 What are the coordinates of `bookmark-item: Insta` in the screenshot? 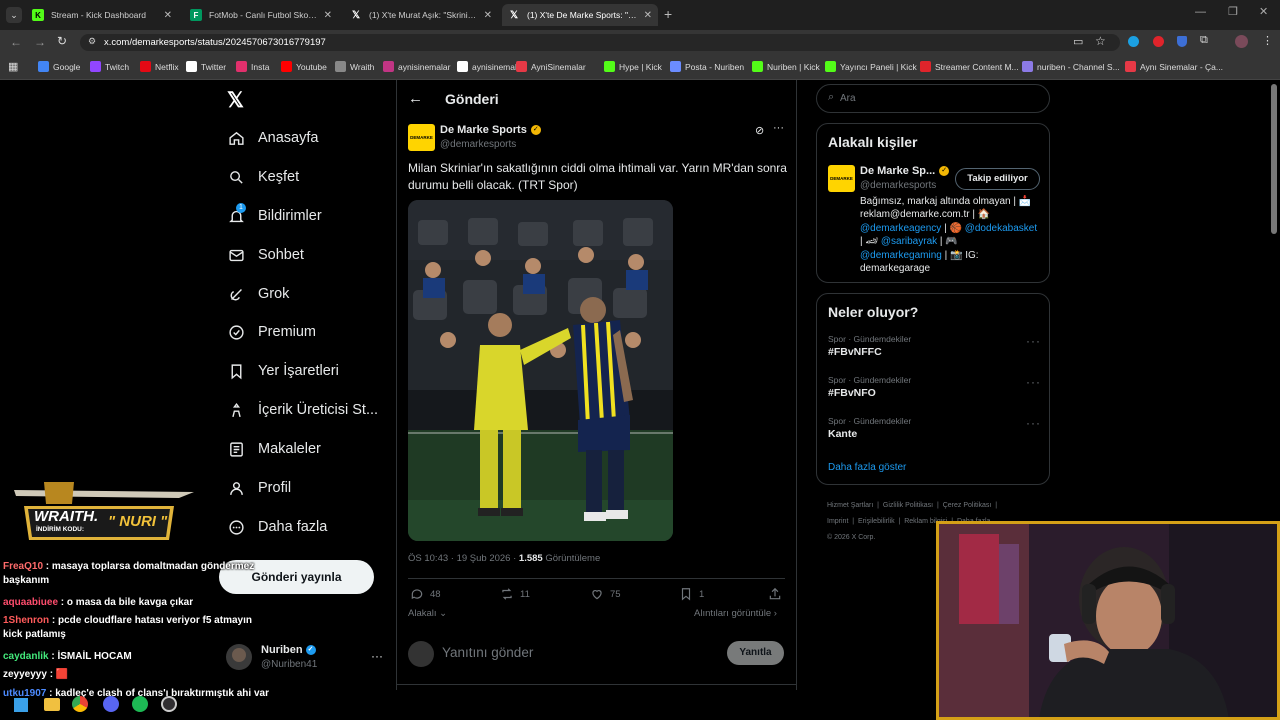 It's located at (252, 66).